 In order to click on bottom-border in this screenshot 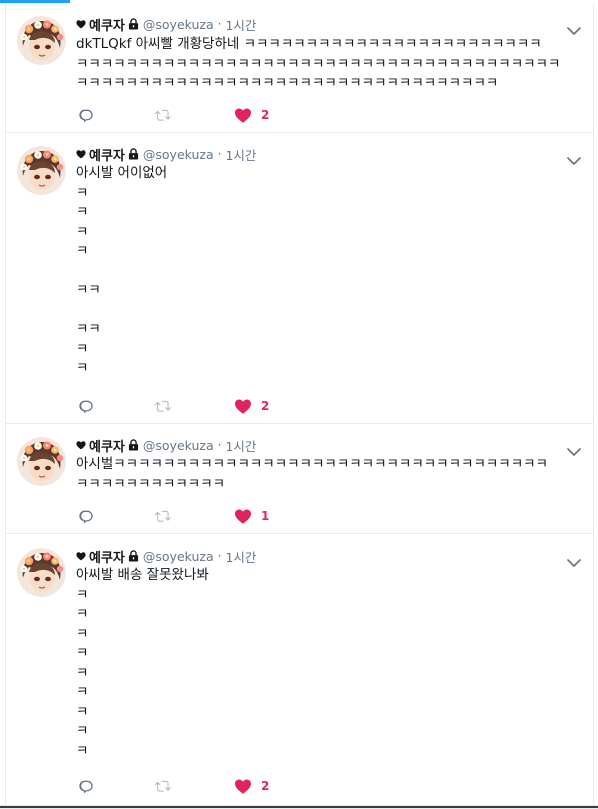, I will do `click(299, 807)`.